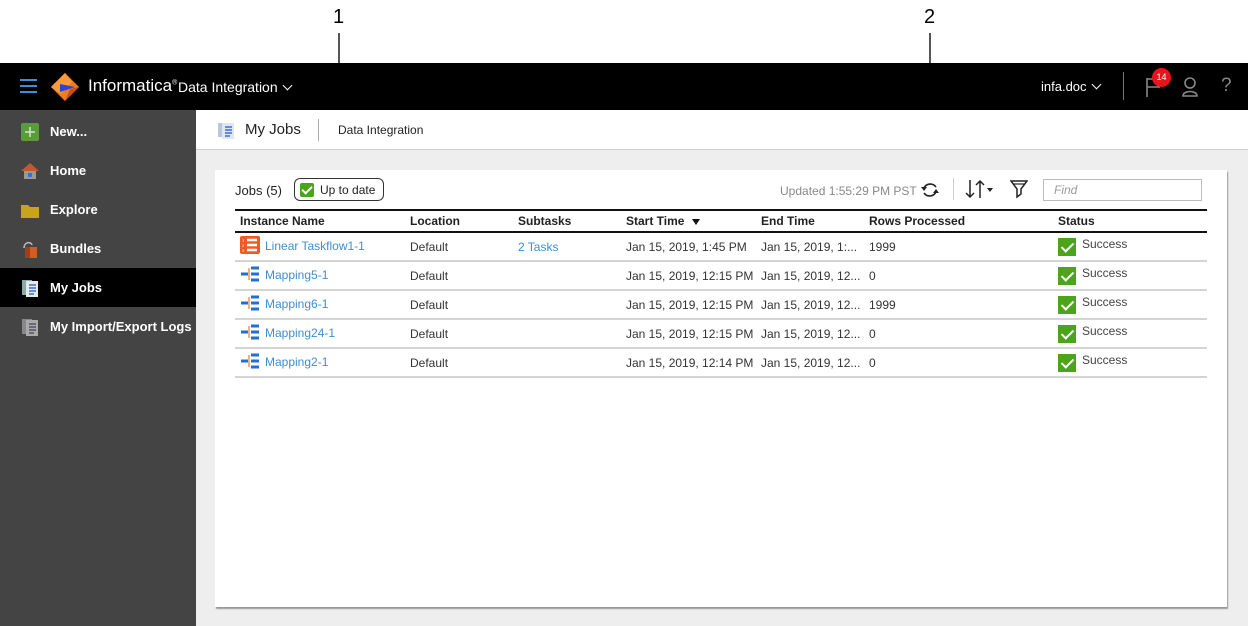  I want to click on hamburger-menu-icon, so click(28, 86).